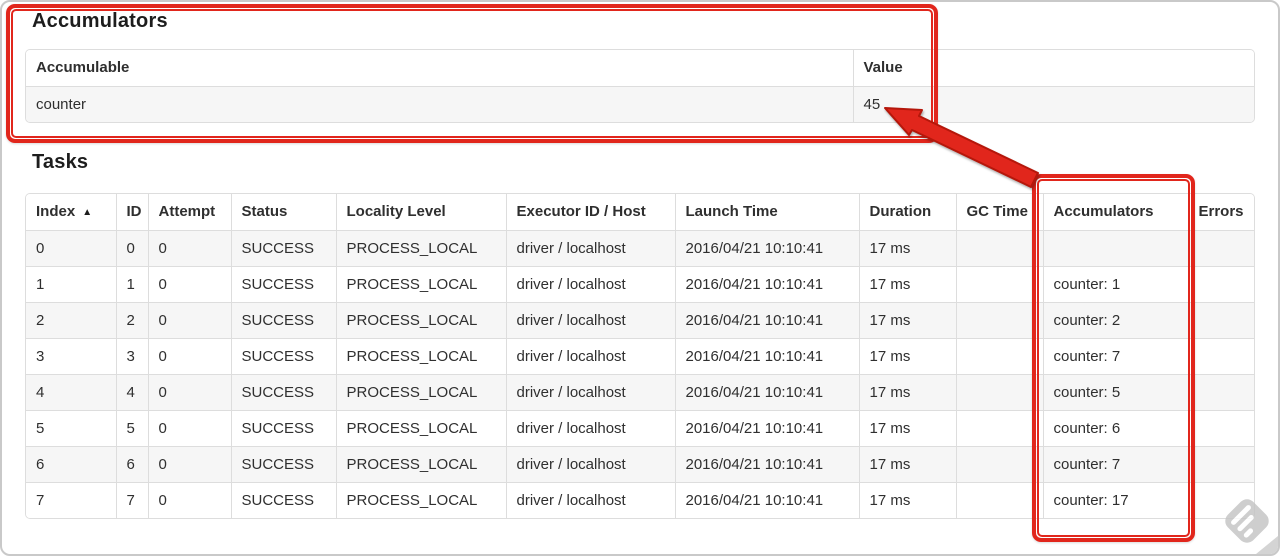  Describe the element at coordinates (766, 212) in the screenshot. I see `header-launch-time: Launch Time` at that location.